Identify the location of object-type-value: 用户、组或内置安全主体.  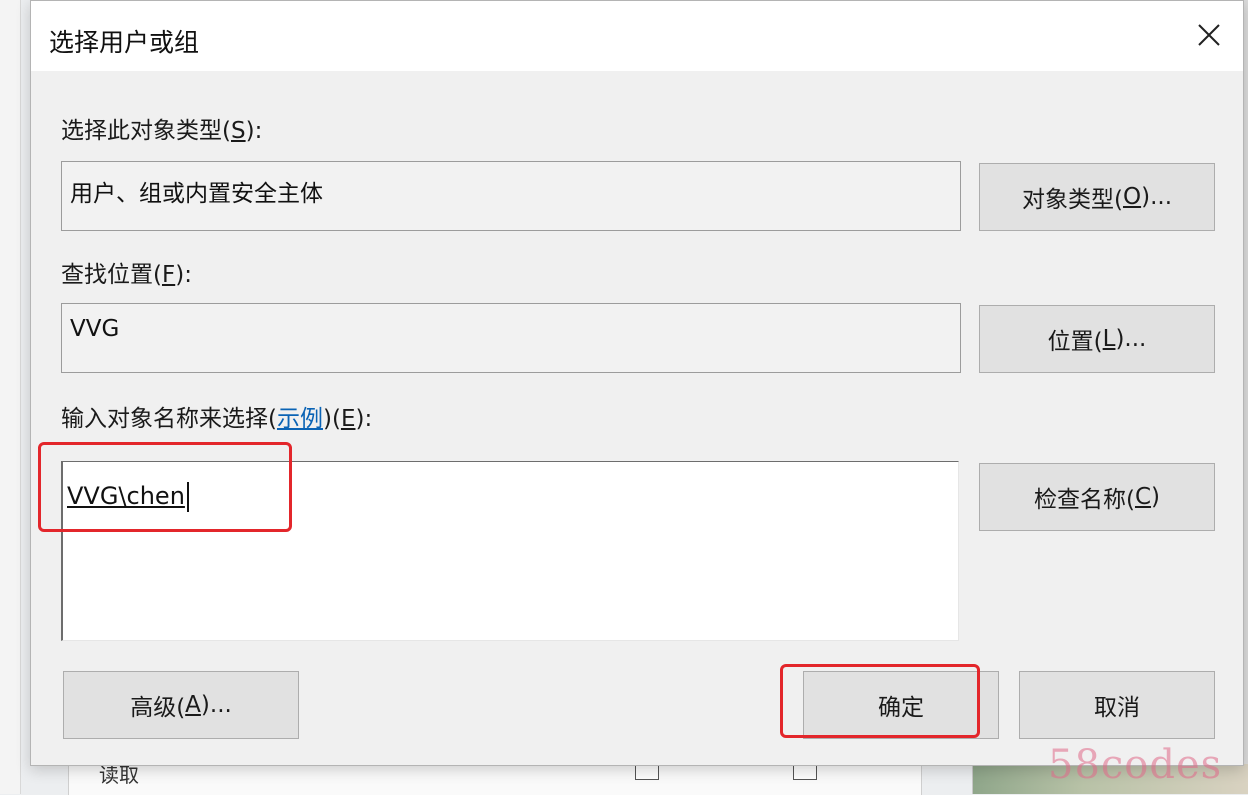
(196, 194).